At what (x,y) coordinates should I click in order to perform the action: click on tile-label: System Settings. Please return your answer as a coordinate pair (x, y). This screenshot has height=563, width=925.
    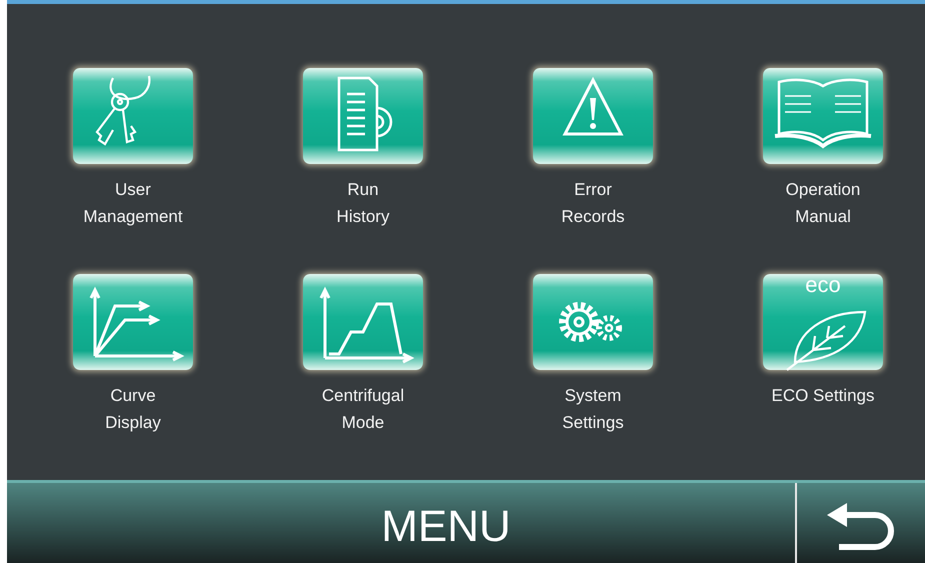
    Looking at the image, I should click on (593, 409).